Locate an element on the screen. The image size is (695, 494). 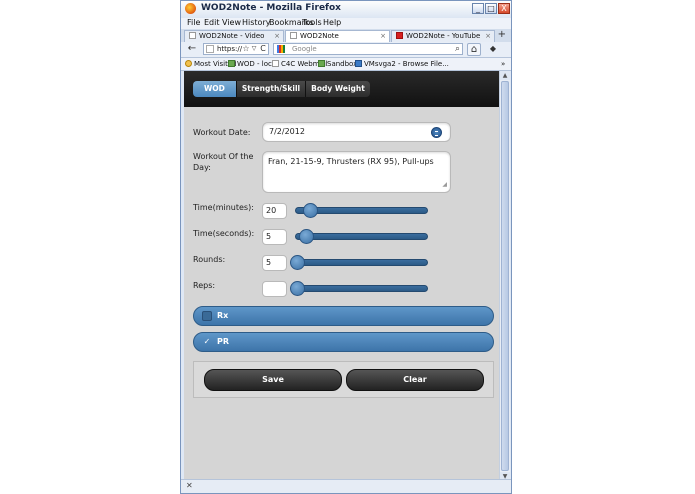
close-icon: ✕ is located at coordinates (189, 485).